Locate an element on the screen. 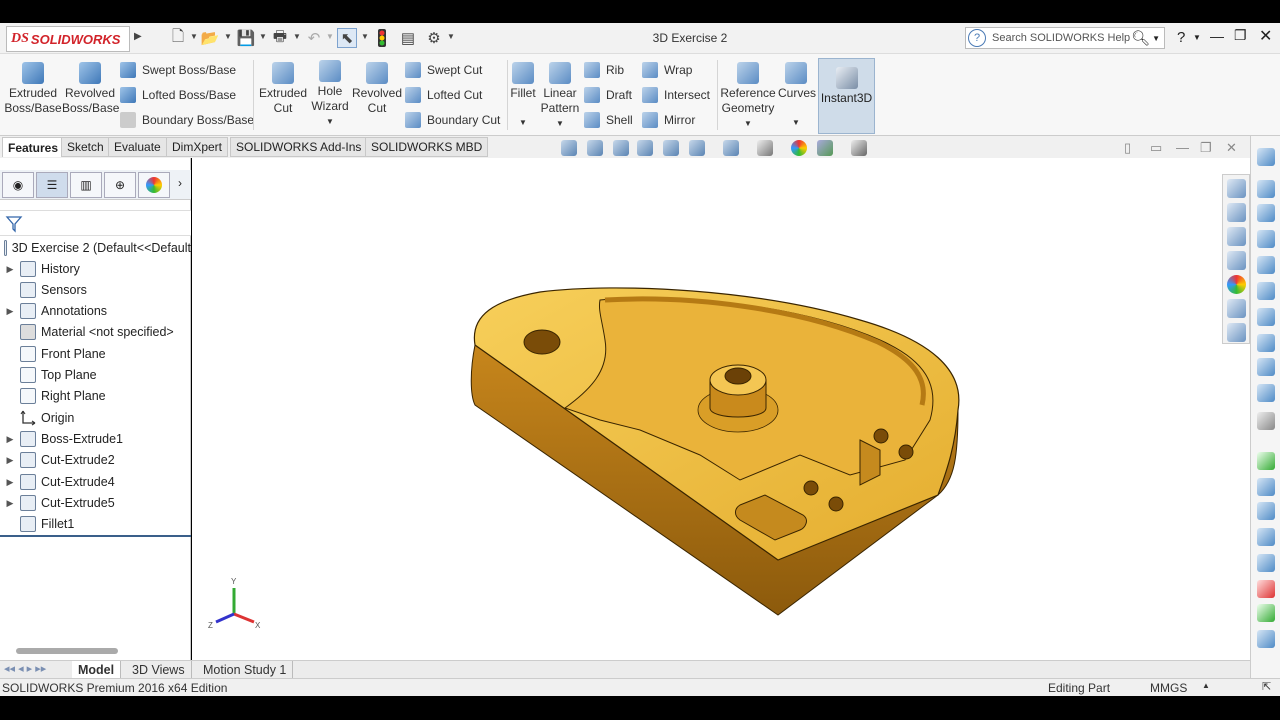 The width and height of the screenshot is (1280, 720). draft-button: Draft is located at coordinates (608, 95).